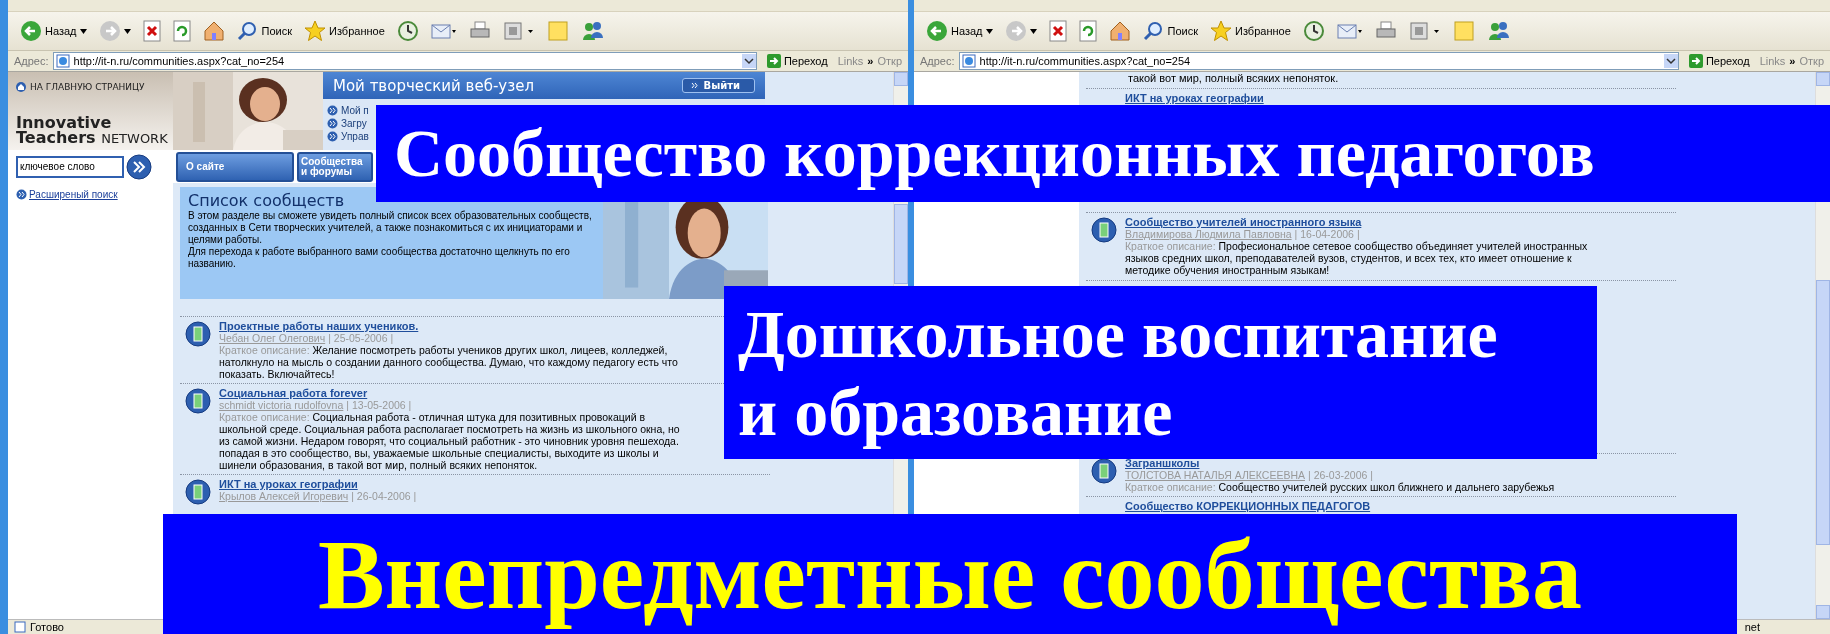  I want to click on description-text: Краткое описание: Сообщество учителей русских школ ближнего и дальнего зарубежья, so click(1340, 487).